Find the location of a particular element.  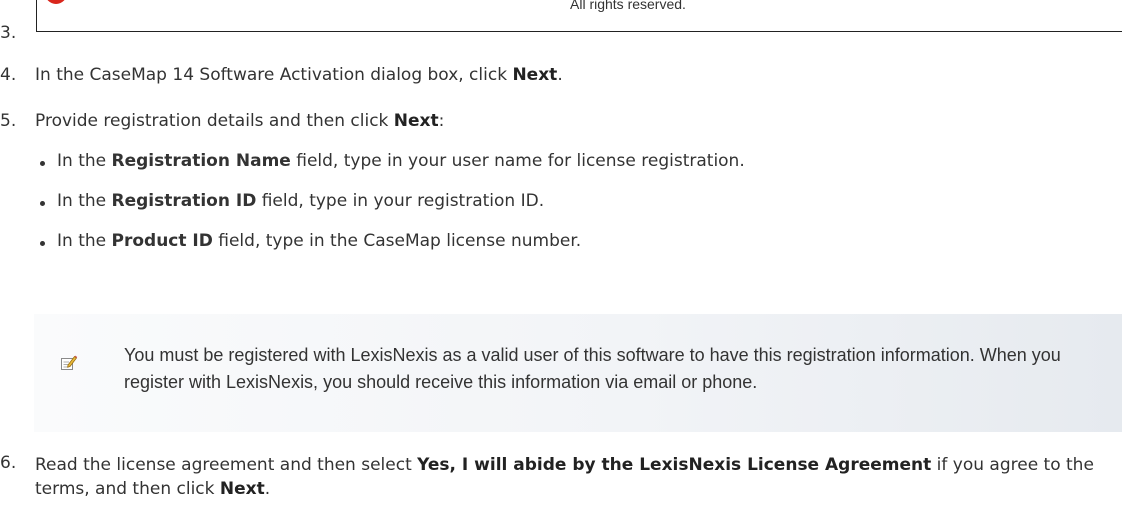

product-id-label: Product ID is located at coordinates (162, 241).